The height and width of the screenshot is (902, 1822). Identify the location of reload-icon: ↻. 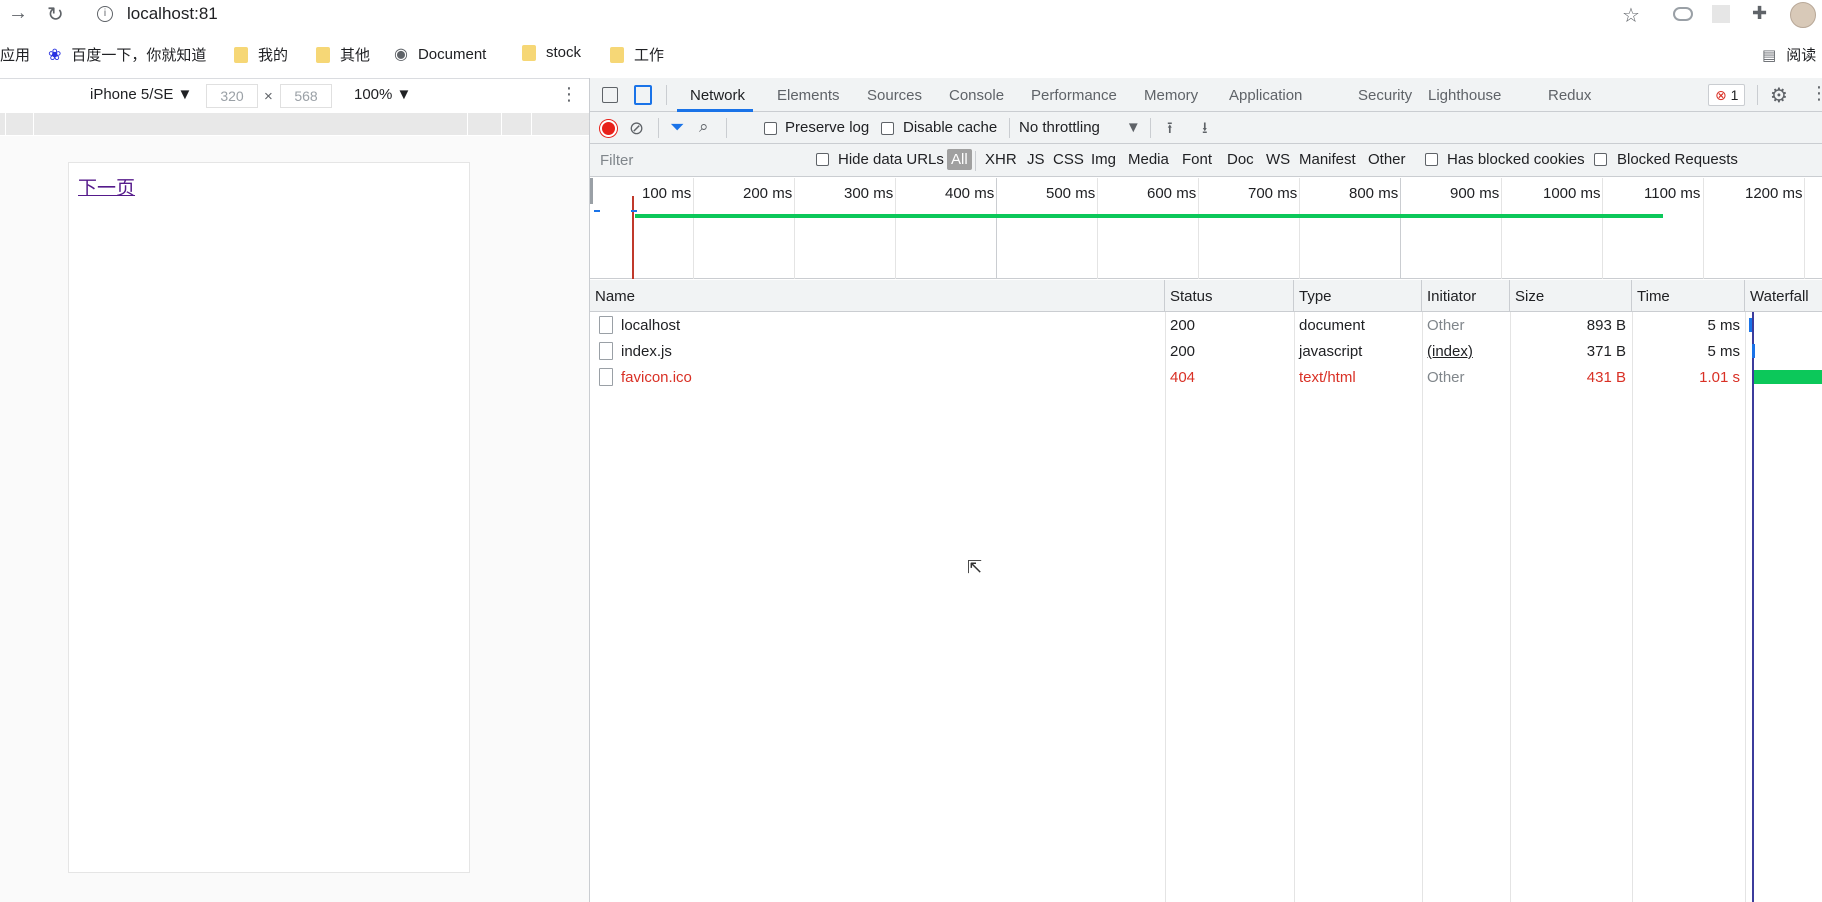
(55, 14).